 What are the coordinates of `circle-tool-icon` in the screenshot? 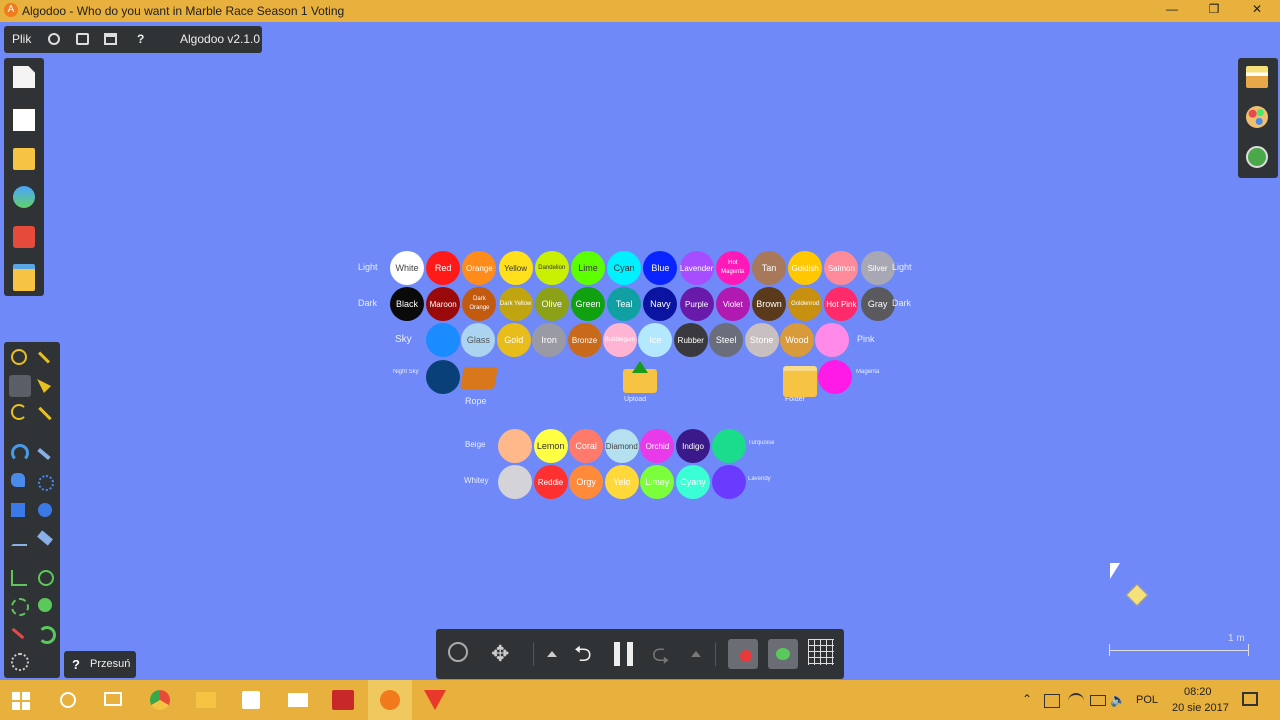 It's located at (45, 510).